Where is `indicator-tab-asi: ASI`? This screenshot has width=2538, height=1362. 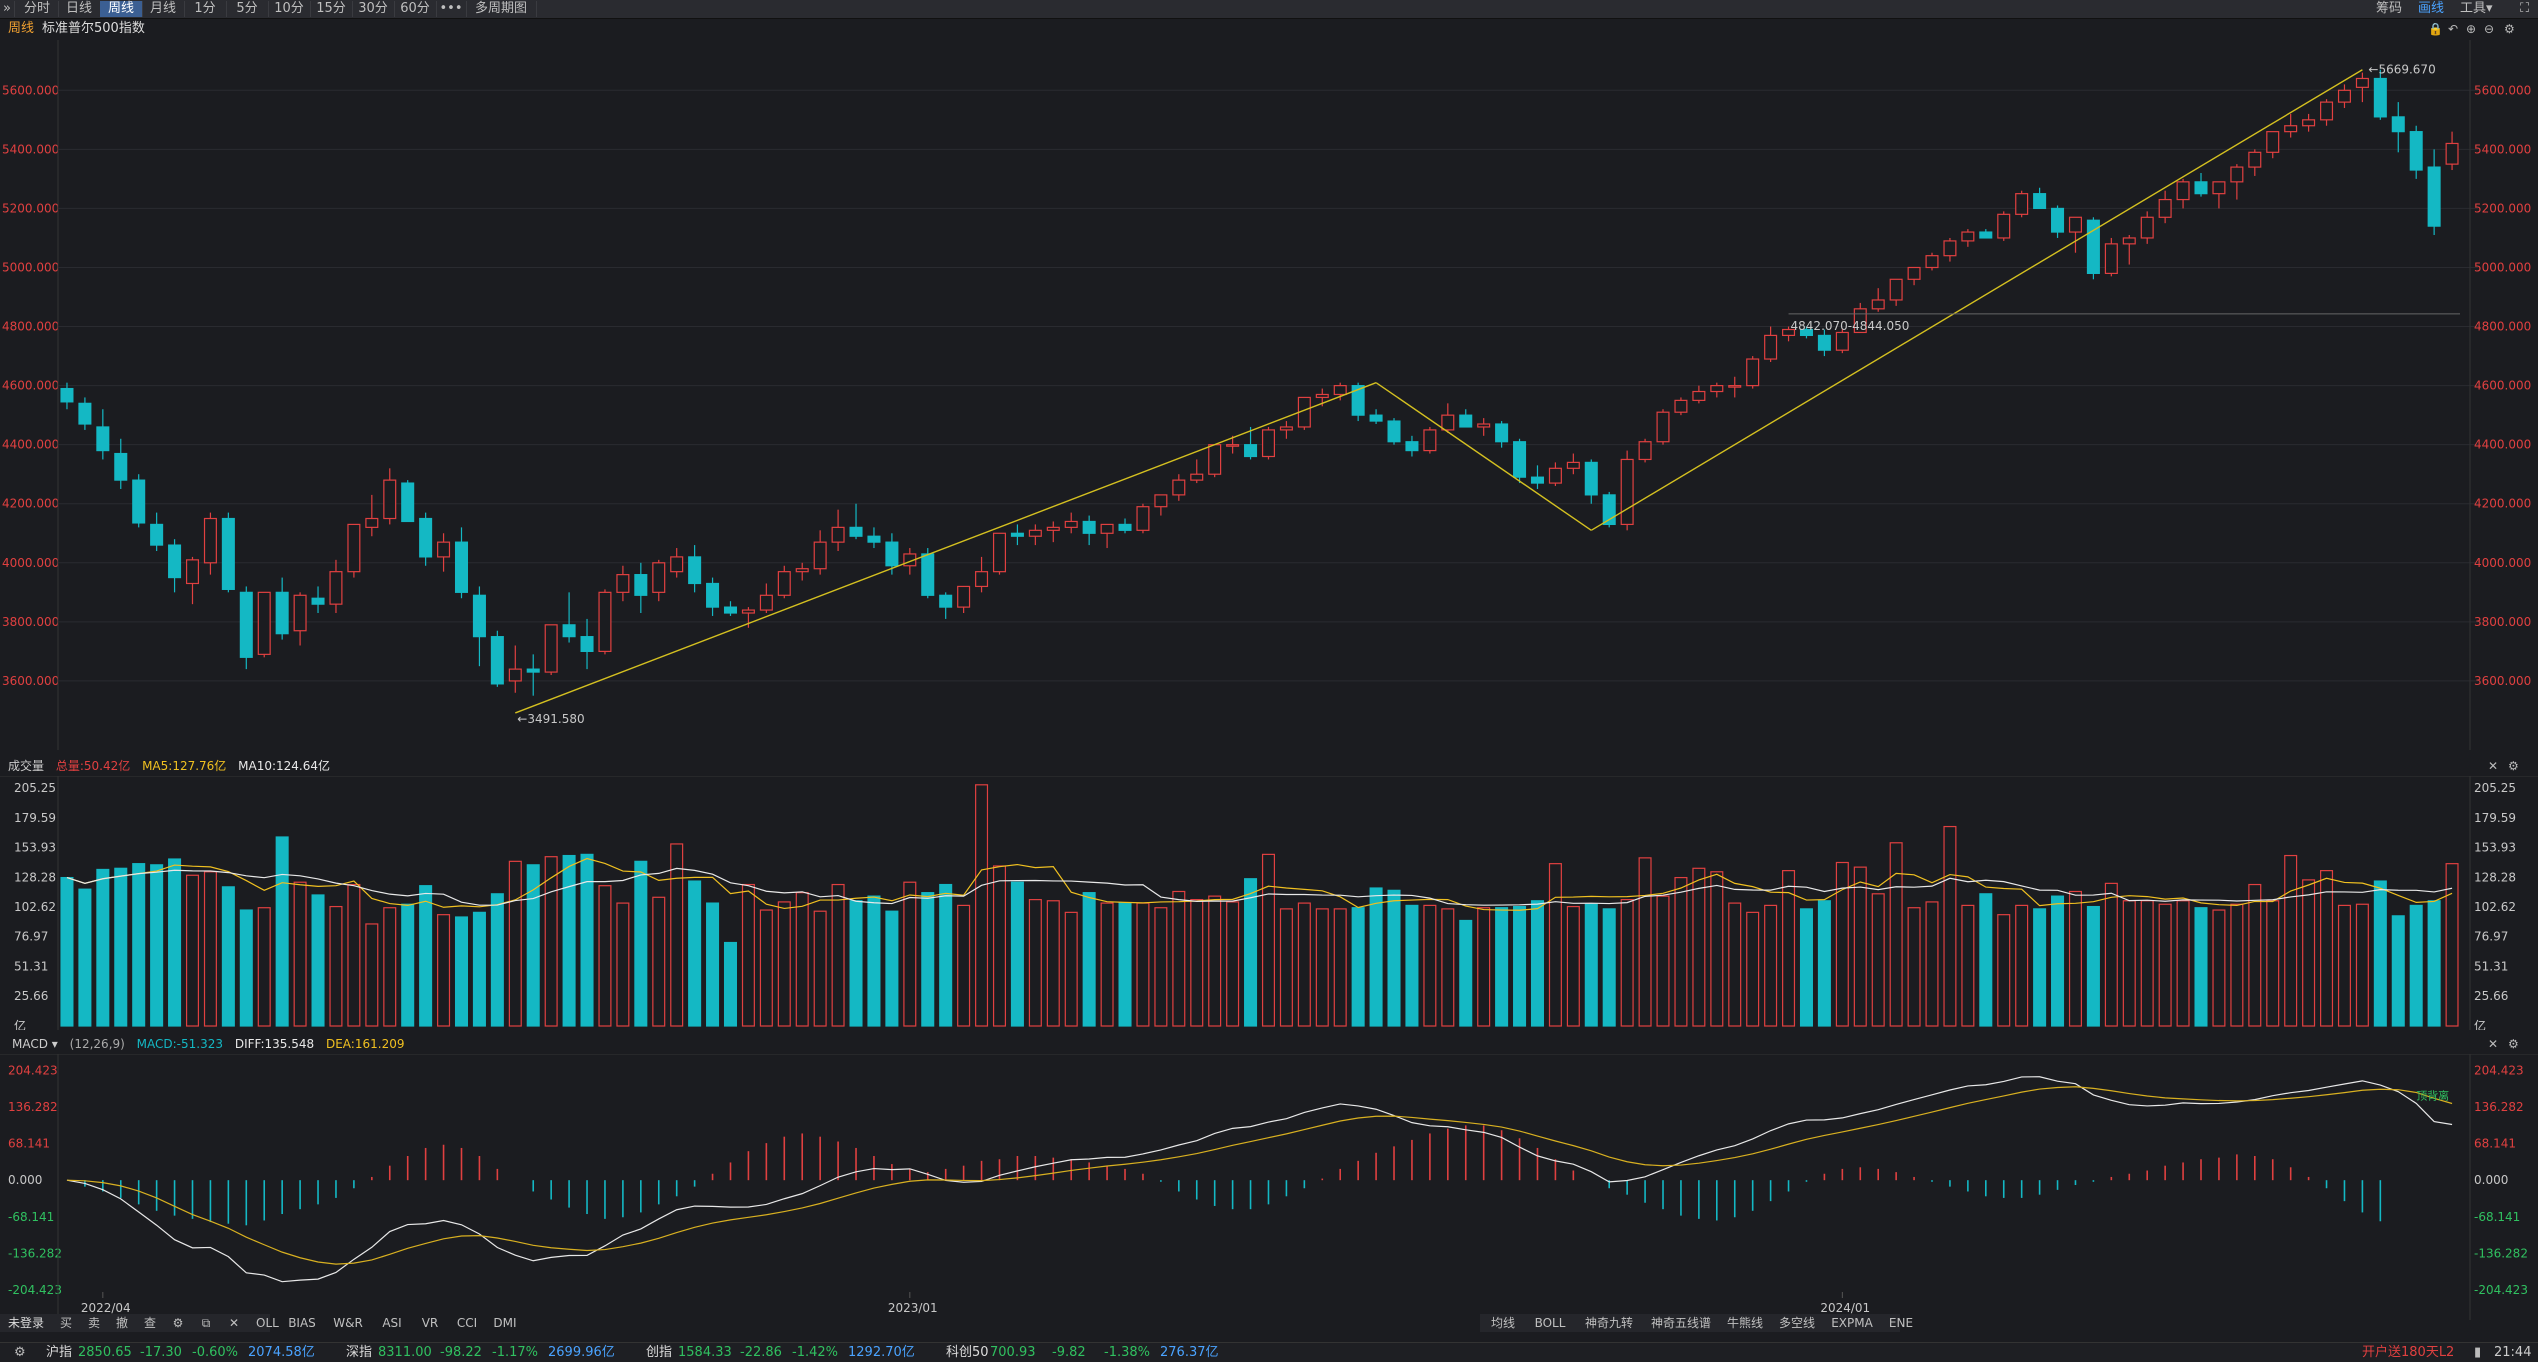 indicator-tab-asi: ASI is located at coordinates (392, 1323).